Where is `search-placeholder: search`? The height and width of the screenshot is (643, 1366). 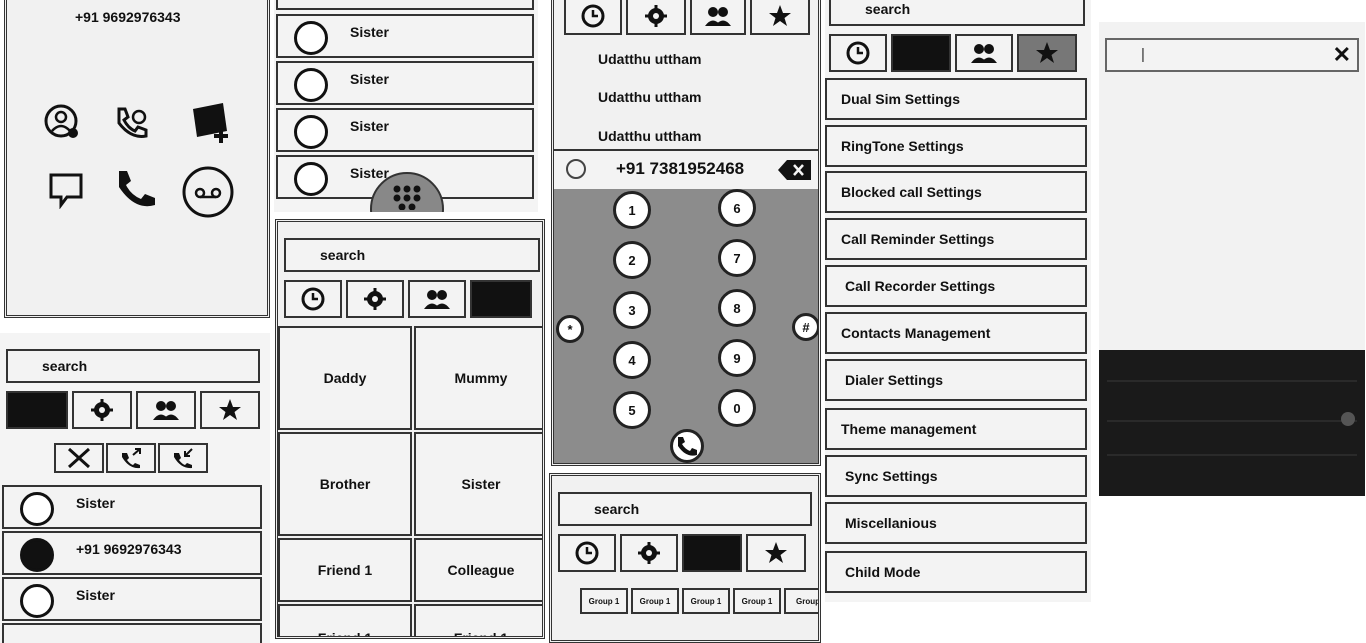 search-placeholder: search is located at coordinates (65, 366).